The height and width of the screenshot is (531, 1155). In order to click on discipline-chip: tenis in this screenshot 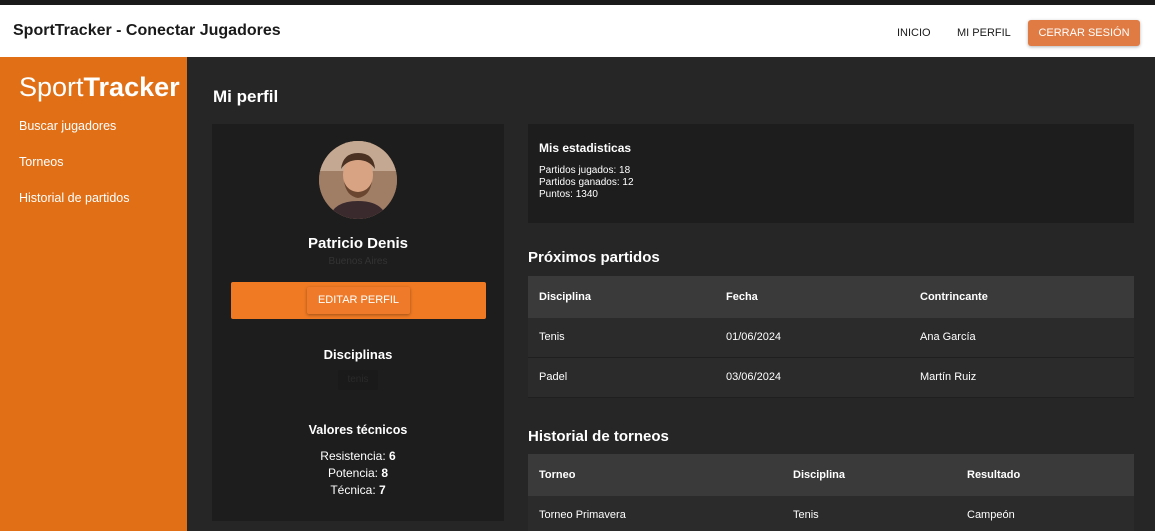, I will do `click(358, 380)`.